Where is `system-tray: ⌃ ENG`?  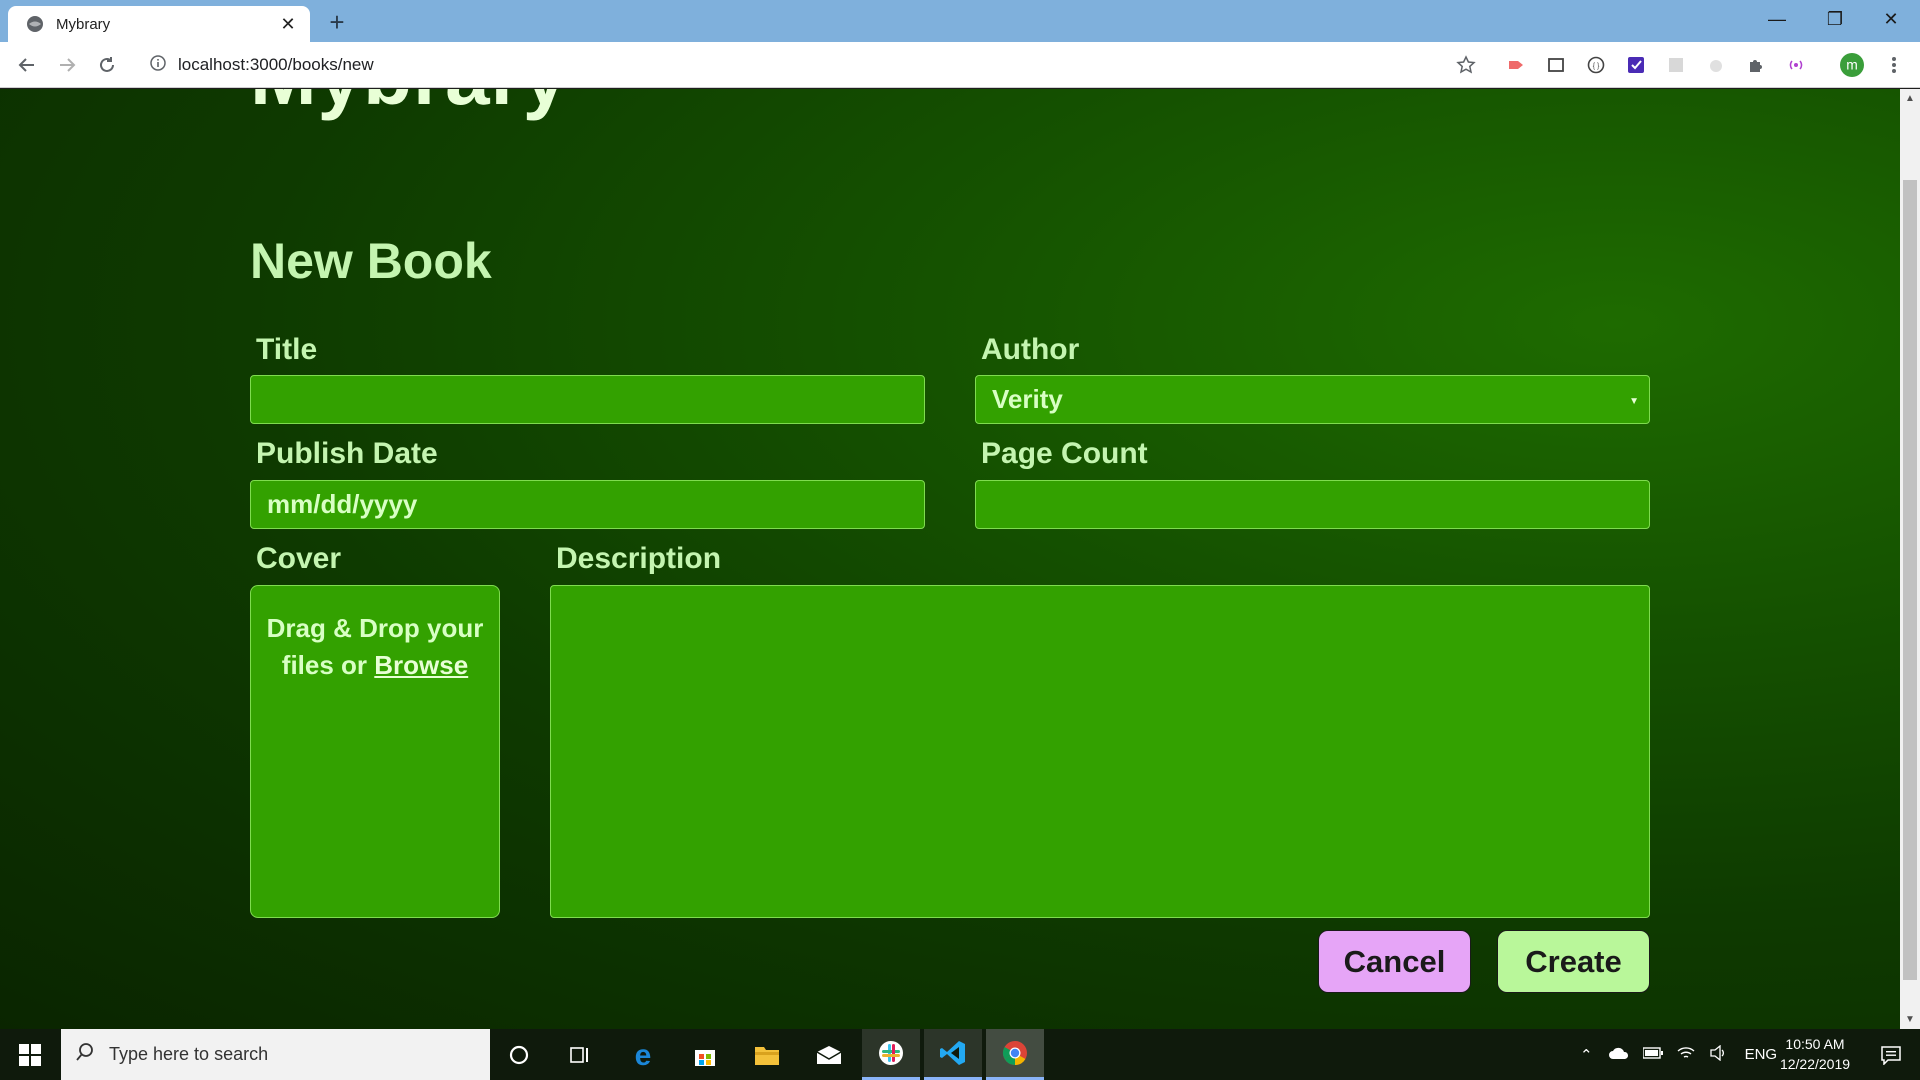
system-tray: ⌃ ENG is located at coordinates (1678, 1054).